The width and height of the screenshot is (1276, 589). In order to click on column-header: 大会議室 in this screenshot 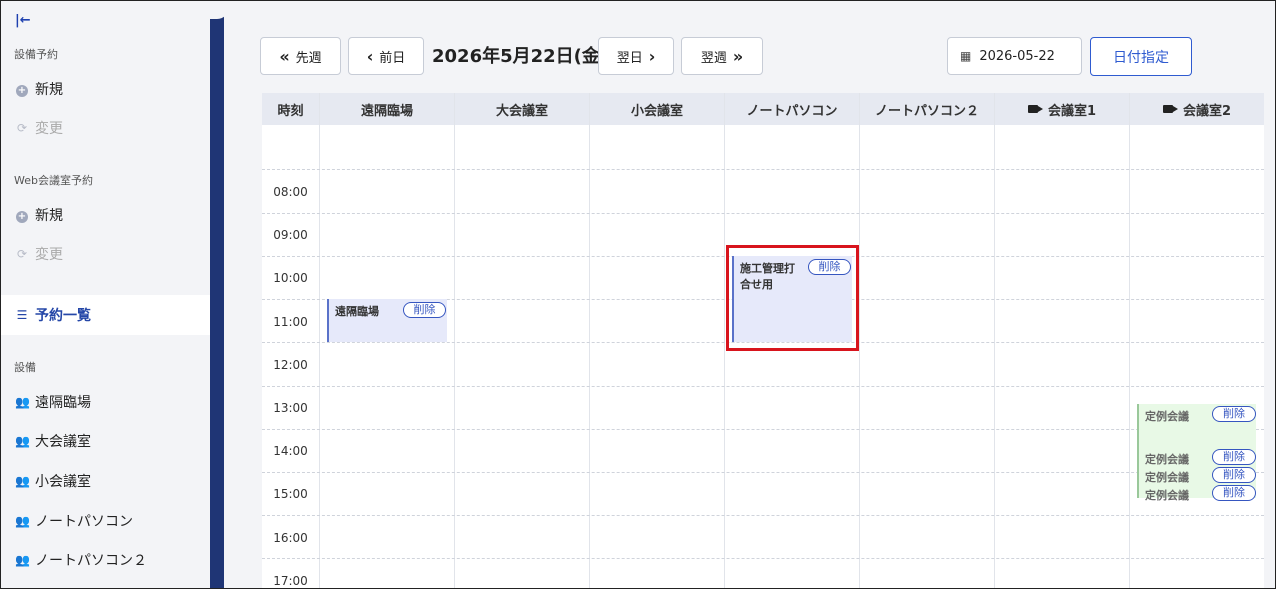, I will do `click(522, 109)`.